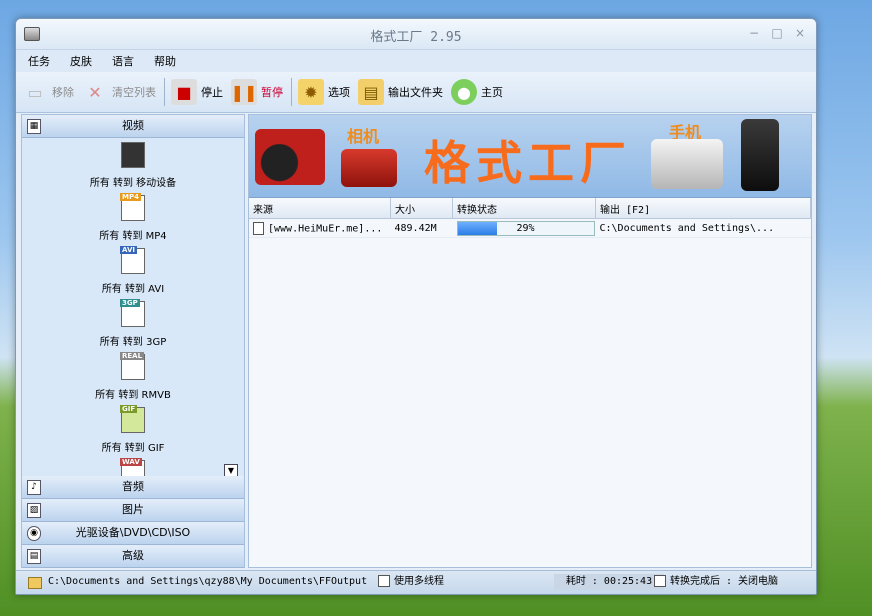 Image resolution: width=872 pixels, height=616 pixels. I want to click on banner: 相机 格式工厂 手机, so click(530, 156).